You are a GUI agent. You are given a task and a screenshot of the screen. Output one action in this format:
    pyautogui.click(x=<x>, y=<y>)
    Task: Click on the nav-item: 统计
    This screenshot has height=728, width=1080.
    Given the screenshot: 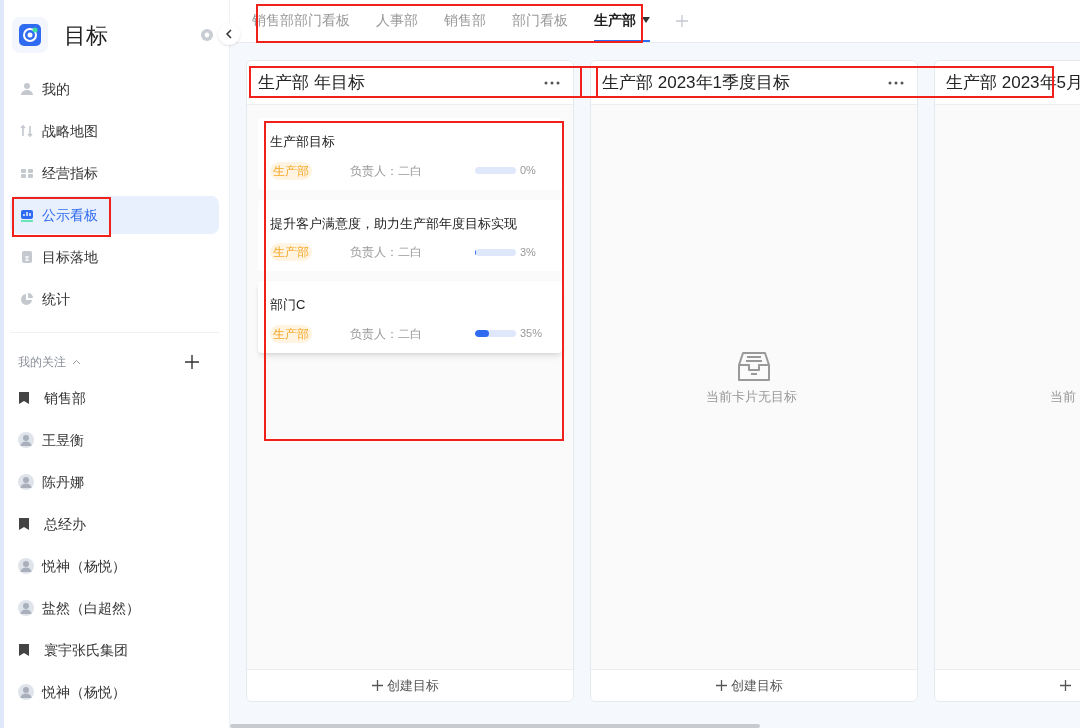 What is the action you would take?
    pyautogui.click(x=114, y=299)
    